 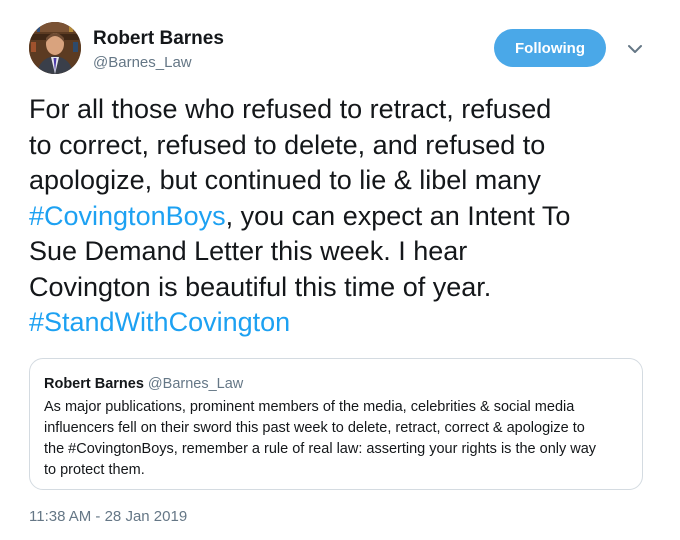 What do you see at coordinates (94, 384) in the screenshot?
I see `quoted-author-name: Robert Barnes` at bounding box center [94, 384].